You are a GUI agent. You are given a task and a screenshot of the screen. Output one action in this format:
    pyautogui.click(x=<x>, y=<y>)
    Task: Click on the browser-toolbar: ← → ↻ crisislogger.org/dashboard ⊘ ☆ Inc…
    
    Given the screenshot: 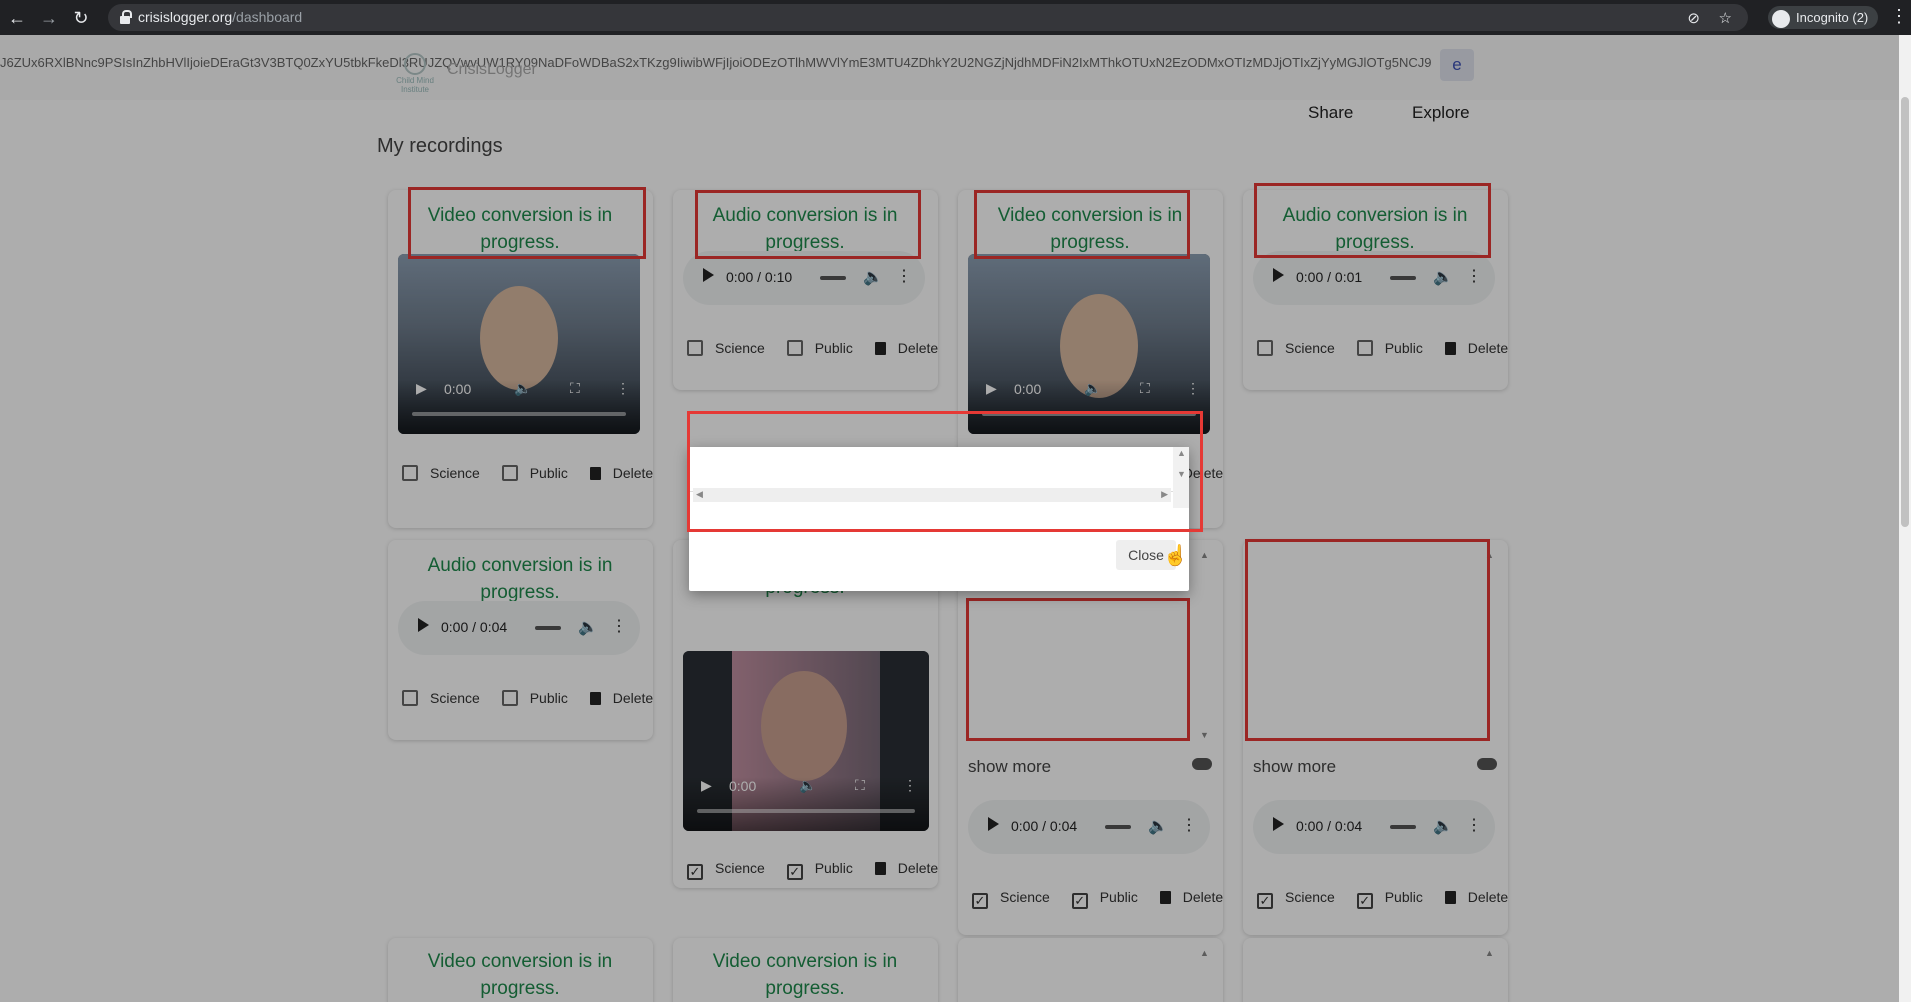 What is the action you would take?
    pyautogui.click(x=955, y=17)
    